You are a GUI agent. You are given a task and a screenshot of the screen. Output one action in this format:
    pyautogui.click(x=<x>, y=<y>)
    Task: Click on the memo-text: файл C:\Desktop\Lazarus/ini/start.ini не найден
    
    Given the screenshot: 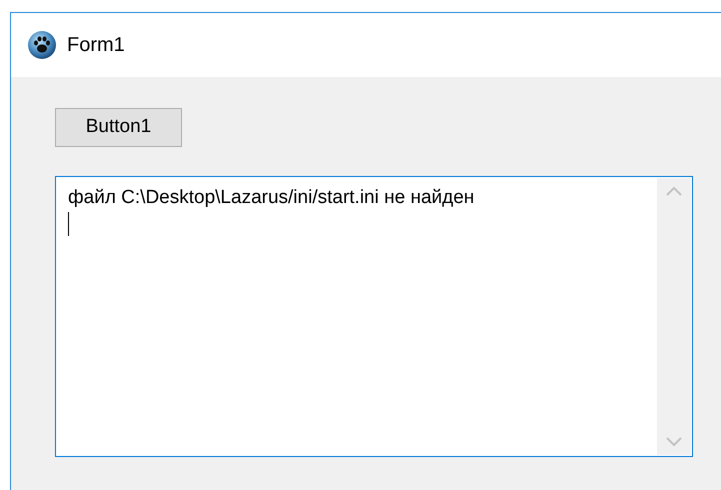 What is the action you would take?
    pyautogui.click(x=271, y=198)
    